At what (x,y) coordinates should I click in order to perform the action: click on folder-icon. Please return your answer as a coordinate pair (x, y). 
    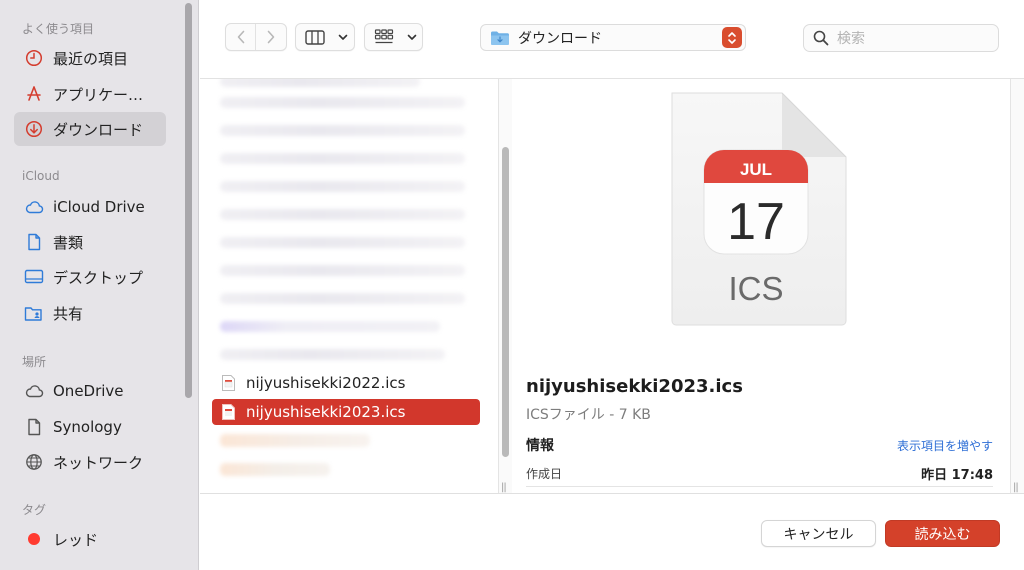
    Looking at the image, I should click on (500, 38).